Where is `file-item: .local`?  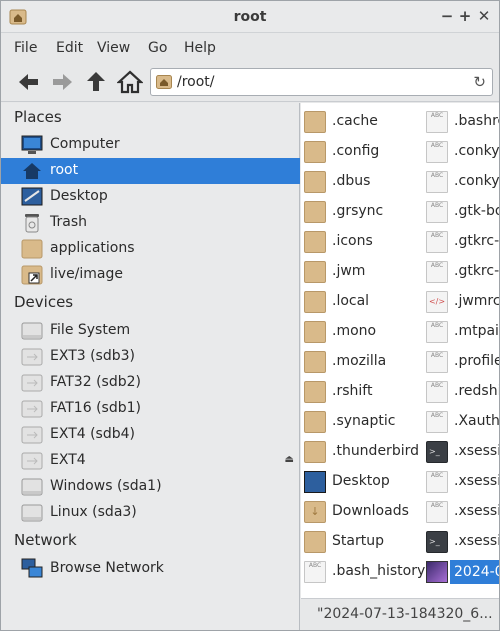
file-item: .local is located at coordinates (363, 302).